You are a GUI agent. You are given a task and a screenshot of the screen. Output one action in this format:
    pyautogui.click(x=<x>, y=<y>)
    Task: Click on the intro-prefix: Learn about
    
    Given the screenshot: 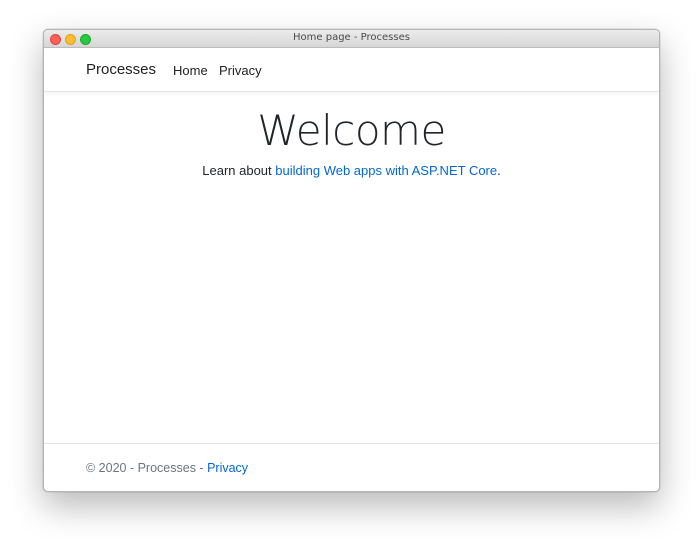 What is the action you would take?
    pyautogui.click(x=239, y=170)
    